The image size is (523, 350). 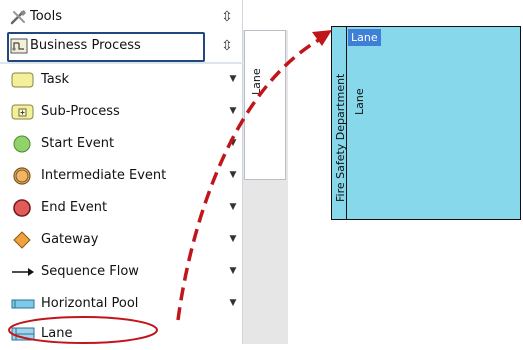 I want to click on business-process-label: Business Process, so click(x=85, y=45).